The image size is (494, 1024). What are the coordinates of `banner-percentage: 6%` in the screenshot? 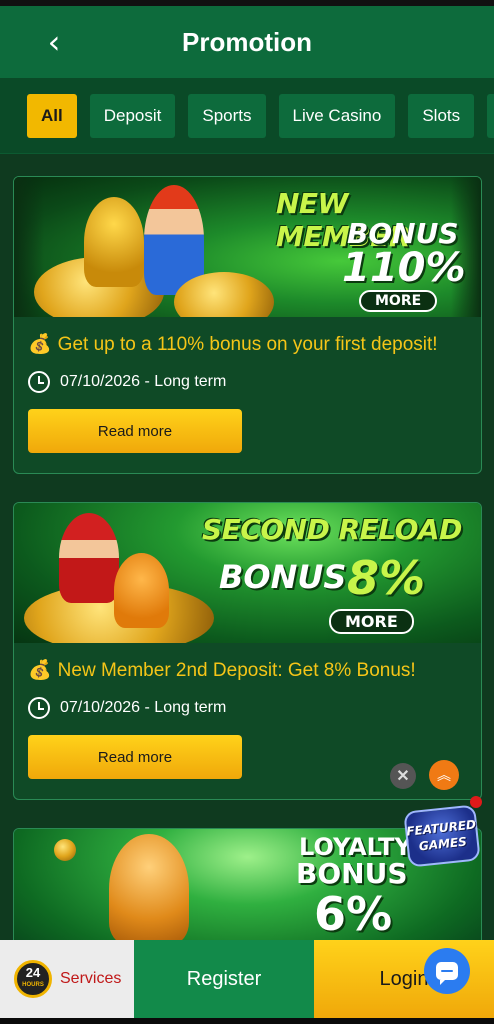 It's located at (353, 914).